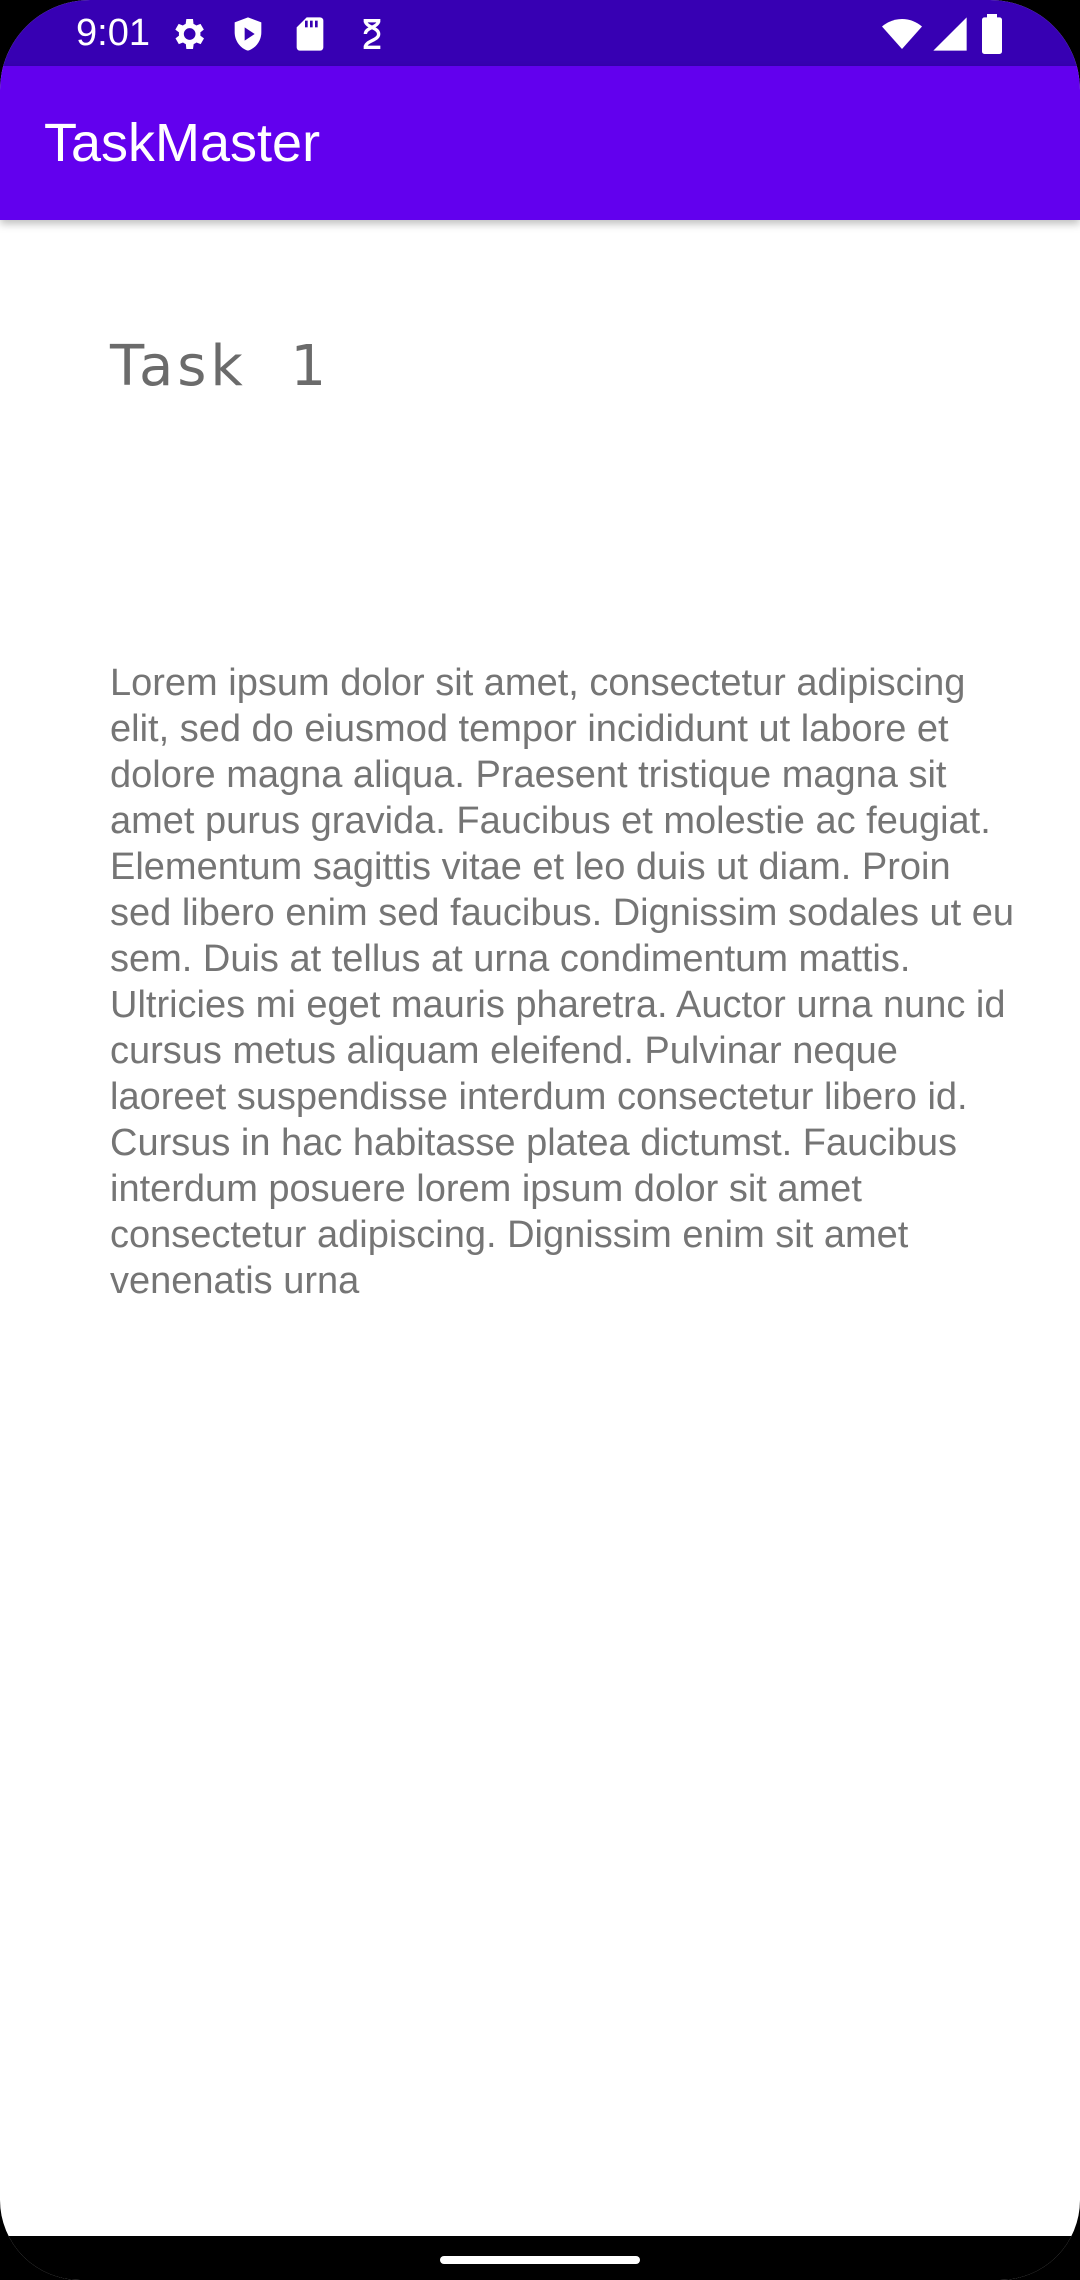 The width and height of the screenshot is (1080, 2280). I want to click on wifi-icon, so click(902, 34).